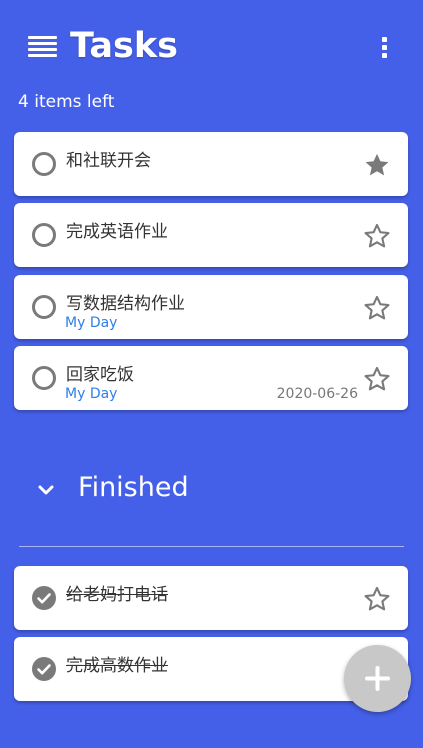 This screenshot has height=748, width=423. I want to click on task-card: 回家吃饭 My Day 2020-06-26, so click(211, 378).